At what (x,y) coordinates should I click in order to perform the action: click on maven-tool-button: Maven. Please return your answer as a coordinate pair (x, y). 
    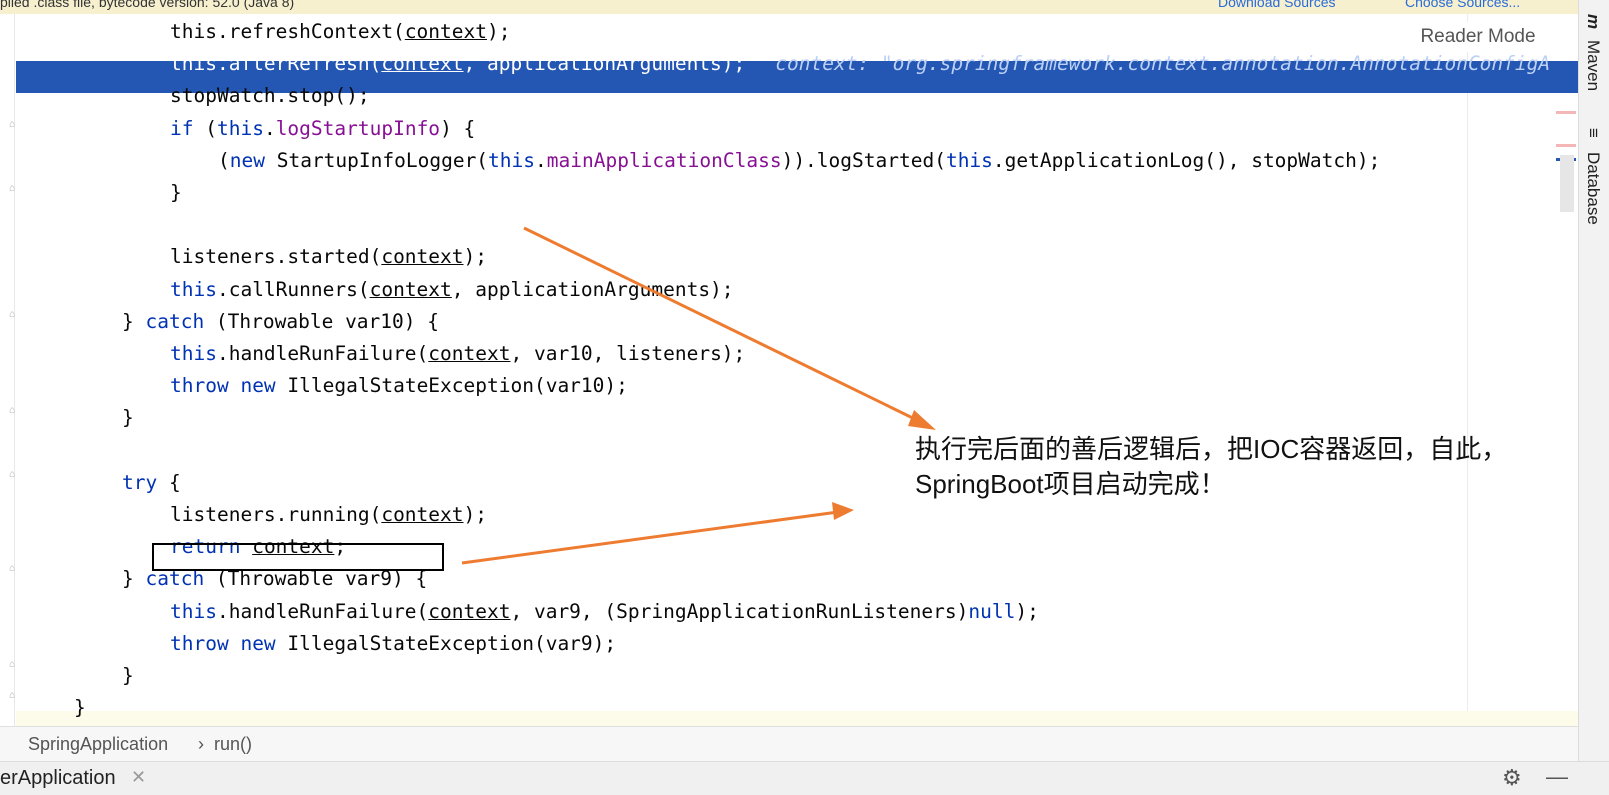
    Looking at the image, I should click on (1593, 65).